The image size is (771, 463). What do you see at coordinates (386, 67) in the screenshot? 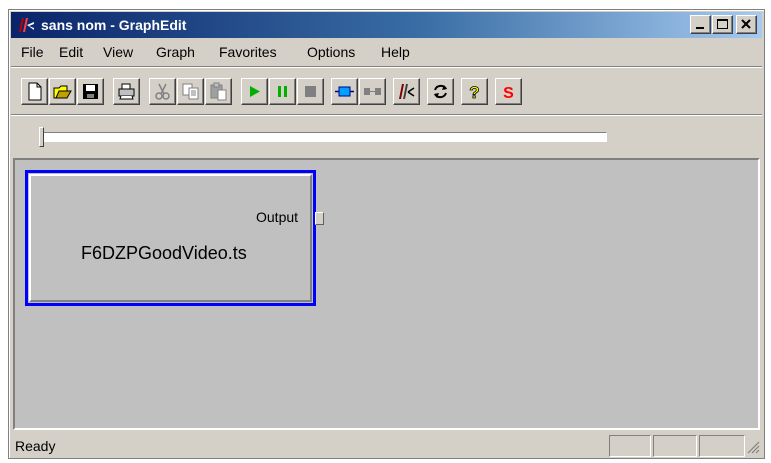
I see `menu-separator` at bounding box center [386, 67].